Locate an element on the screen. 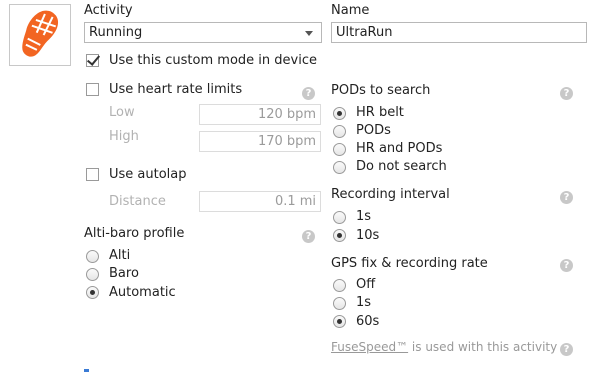 This screenshot has width=592, height=372. fusespeed-note: FuseSpeed™ is used with this activity is located at coordinates (444, 347).